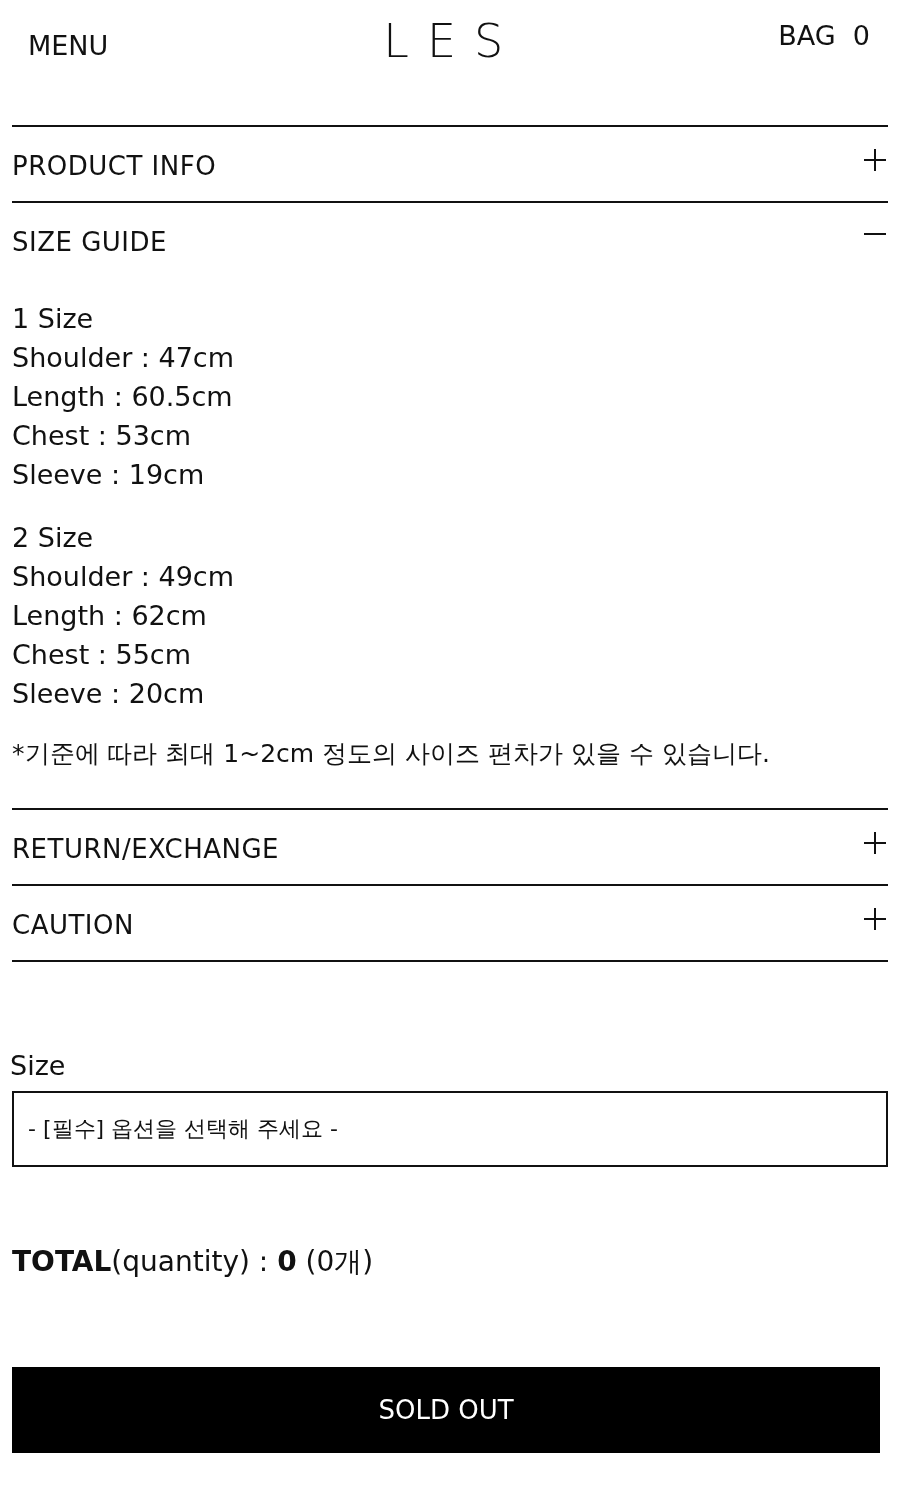  I want to click on total-text: TOTAL(quantity) : 0 (0개), so click(193, 1262).